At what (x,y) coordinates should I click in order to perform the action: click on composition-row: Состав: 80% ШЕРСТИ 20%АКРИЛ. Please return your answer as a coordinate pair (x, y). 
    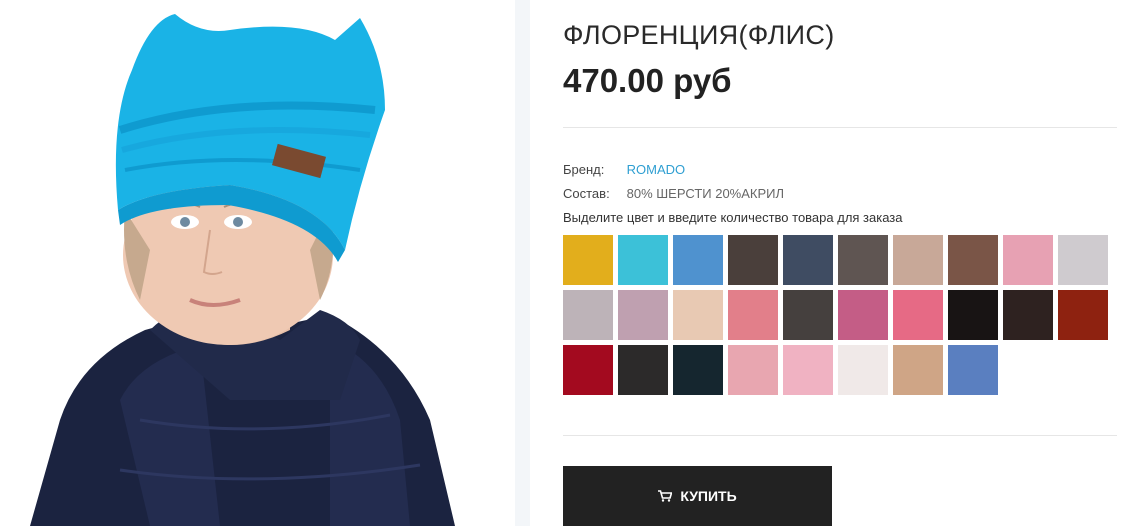
    Looking at the image, I should click on (673, 193).